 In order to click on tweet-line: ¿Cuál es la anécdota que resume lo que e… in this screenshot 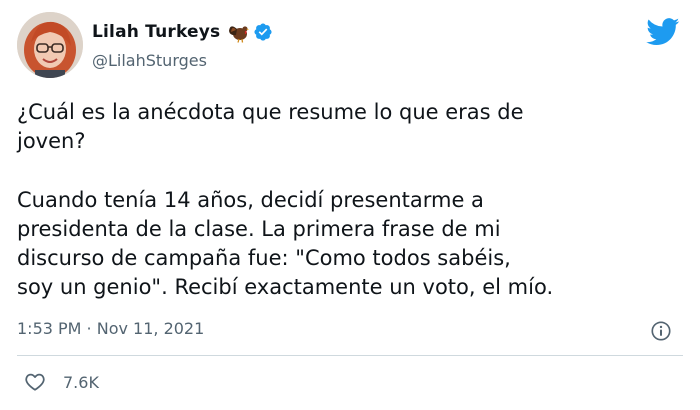, I will do `click(270, 112)`.